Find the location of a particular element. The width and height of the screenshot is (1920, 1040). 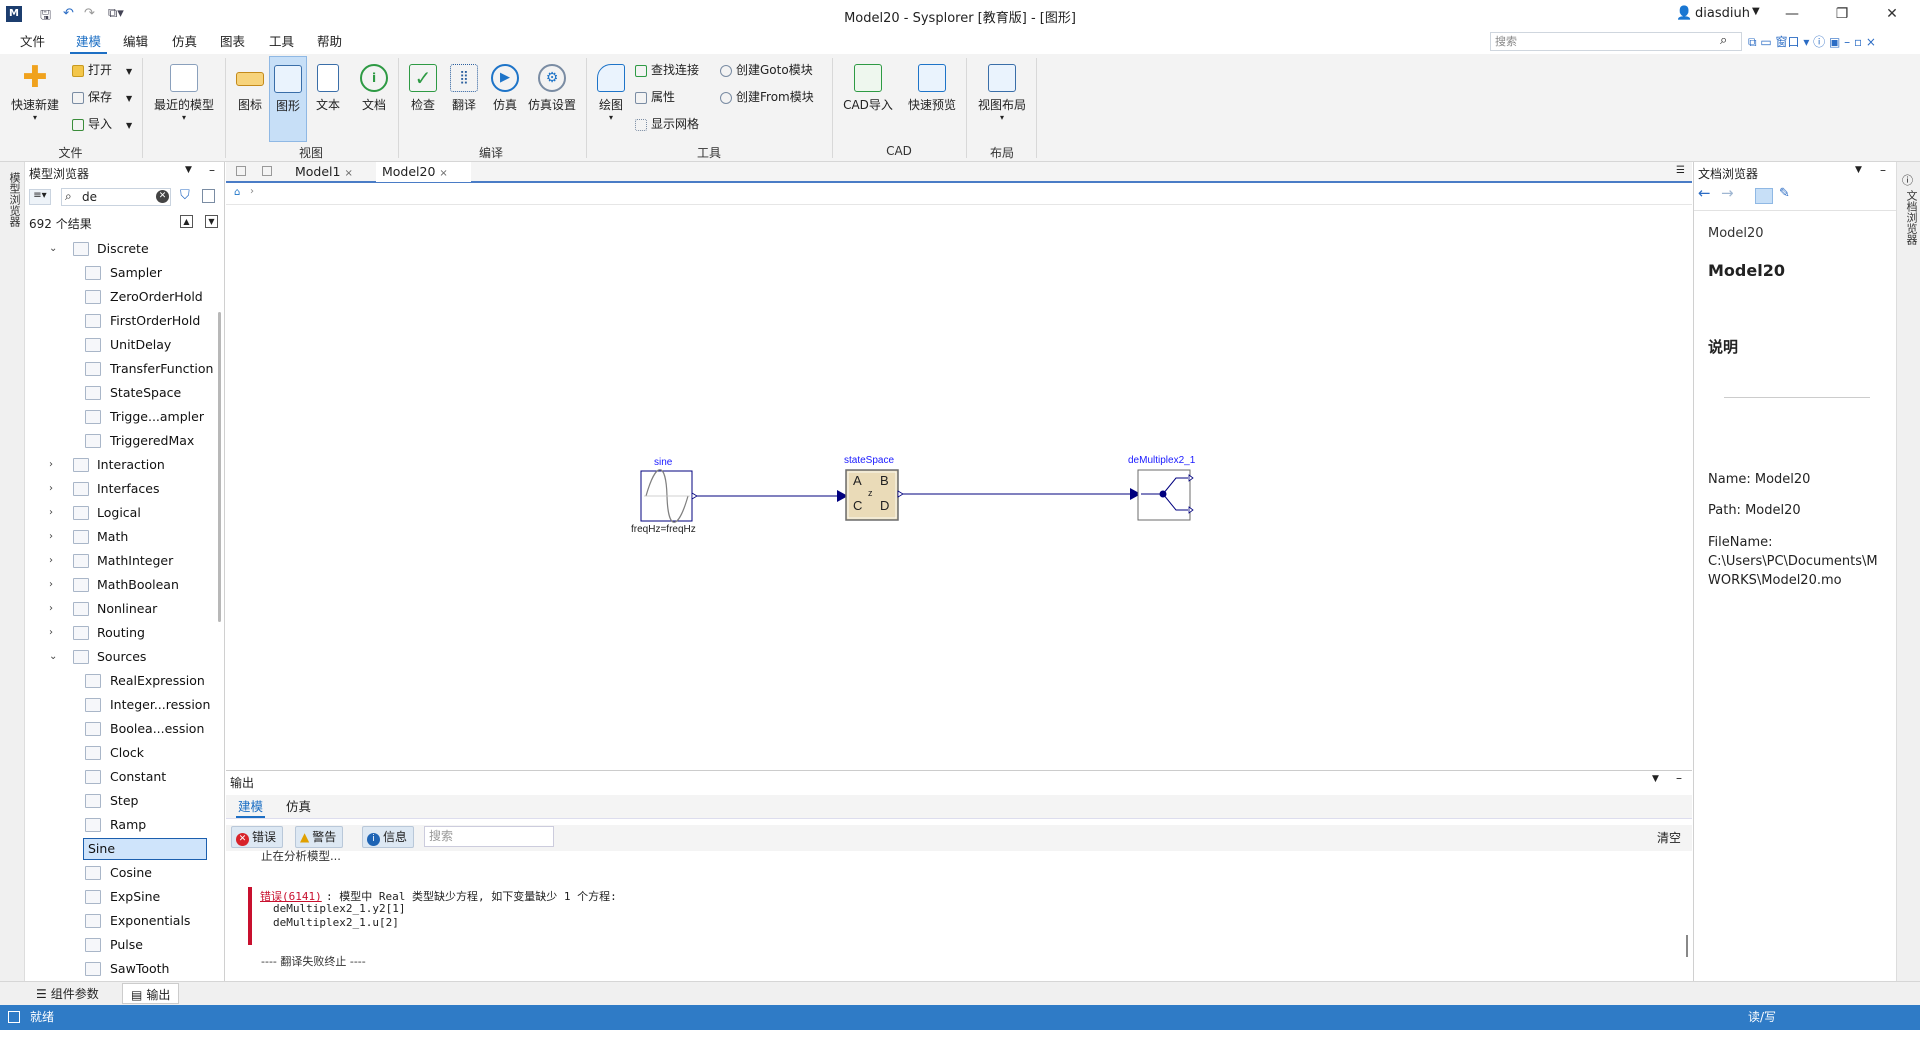

tab-list-icon: ☰ is located at coordinates (1680, 170).